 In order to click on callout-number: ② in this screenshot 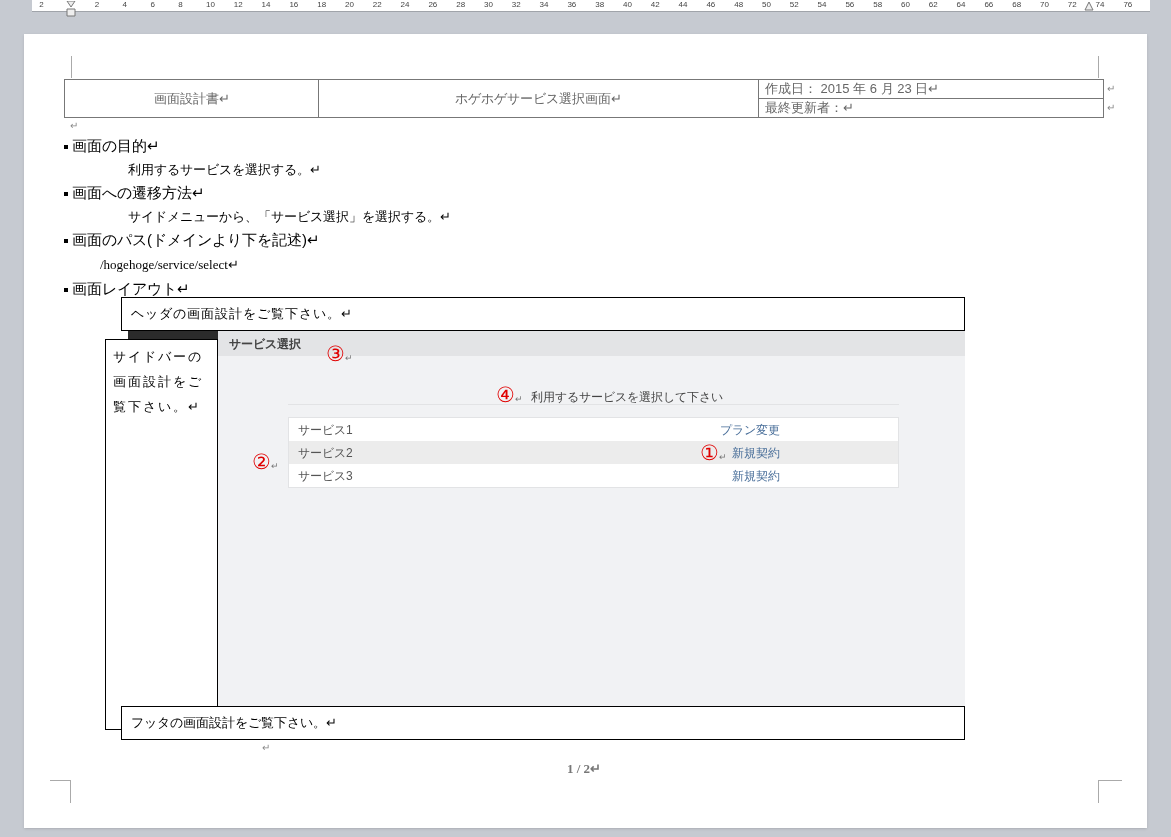, I will do `click(261, 462)`.